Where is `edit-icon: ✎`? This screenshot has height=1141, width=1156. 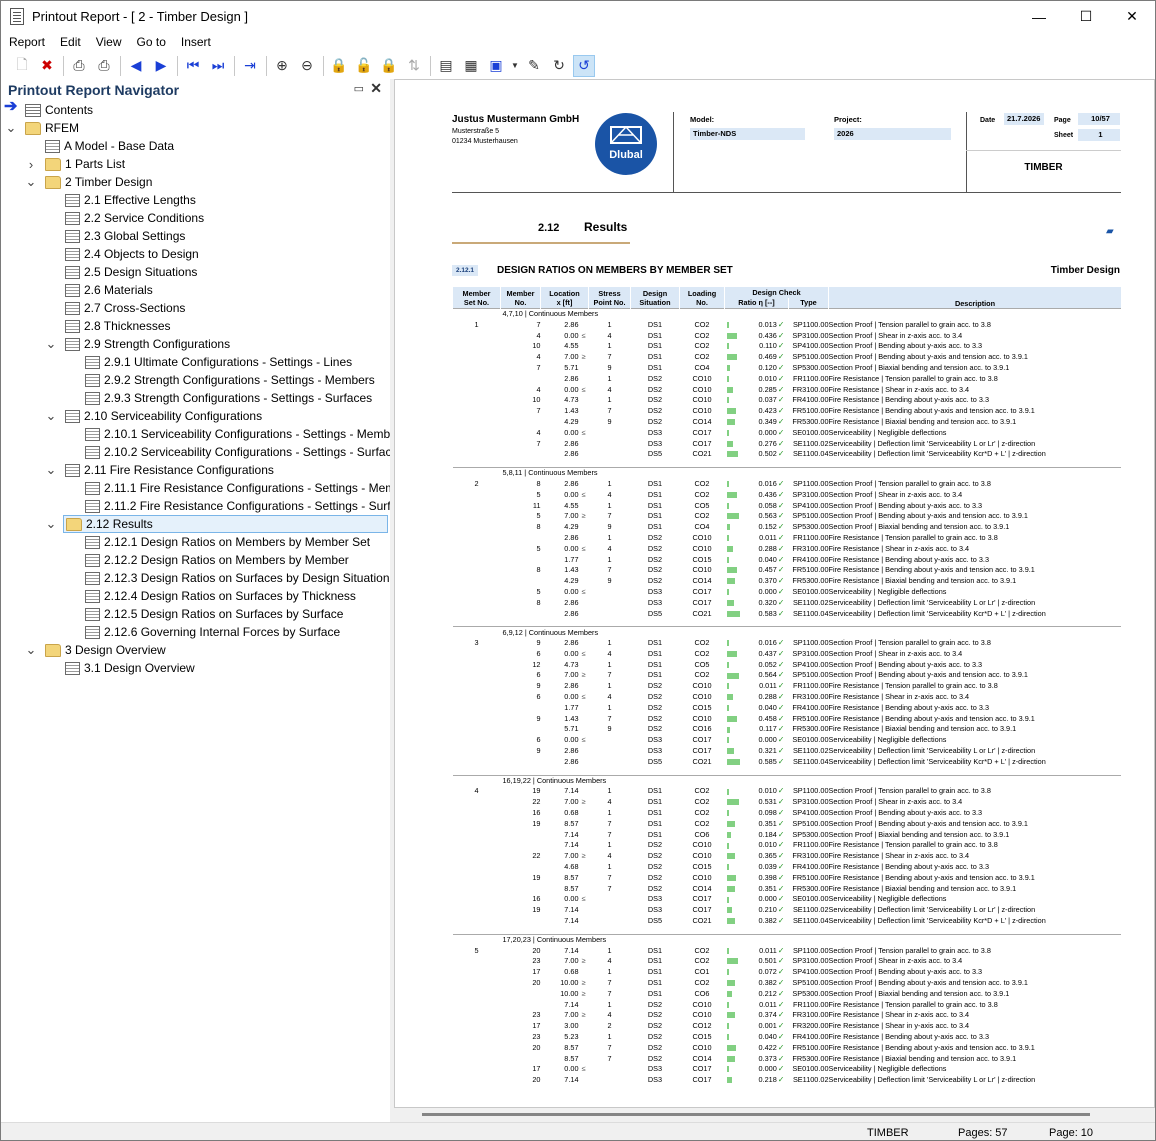
edit-icon: ✎ is located at coordinates (534, 66).